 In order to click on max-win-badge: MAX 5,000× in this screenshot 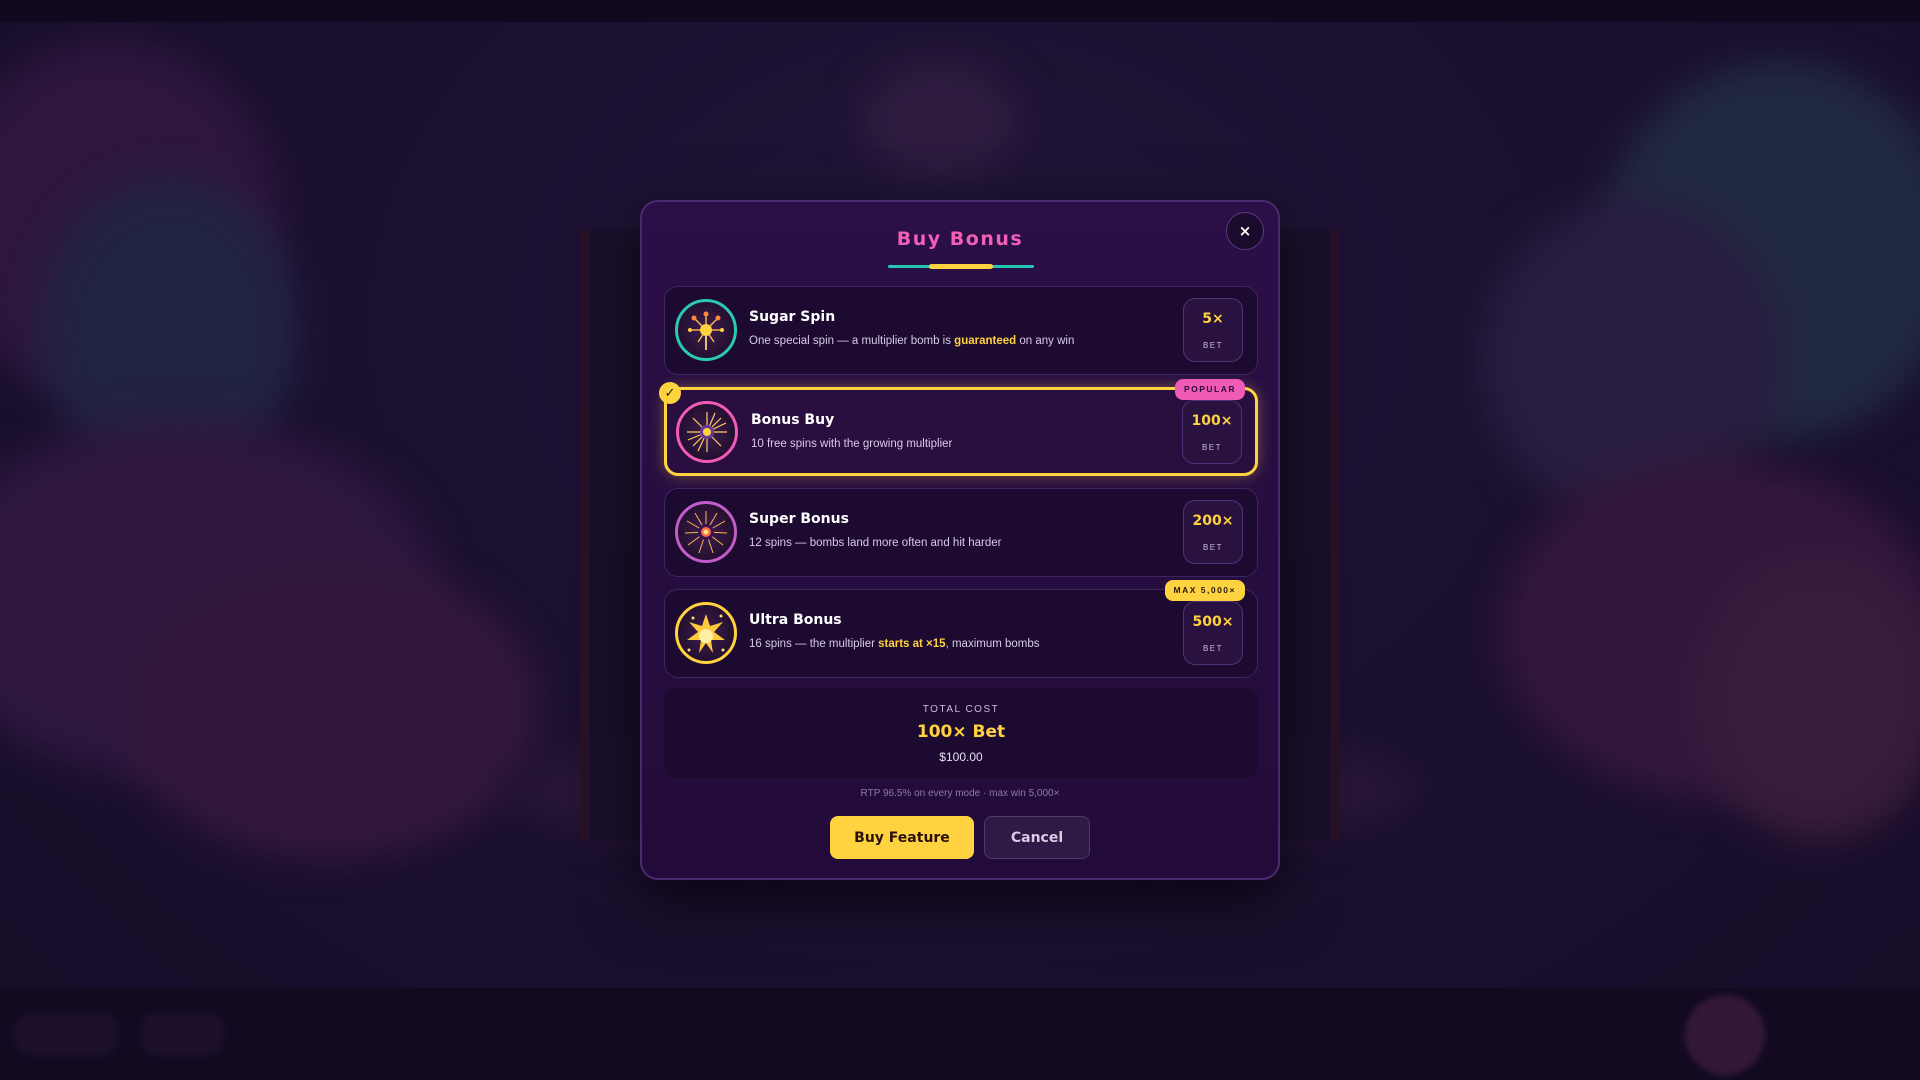, I will do `click(1204, 590)`.